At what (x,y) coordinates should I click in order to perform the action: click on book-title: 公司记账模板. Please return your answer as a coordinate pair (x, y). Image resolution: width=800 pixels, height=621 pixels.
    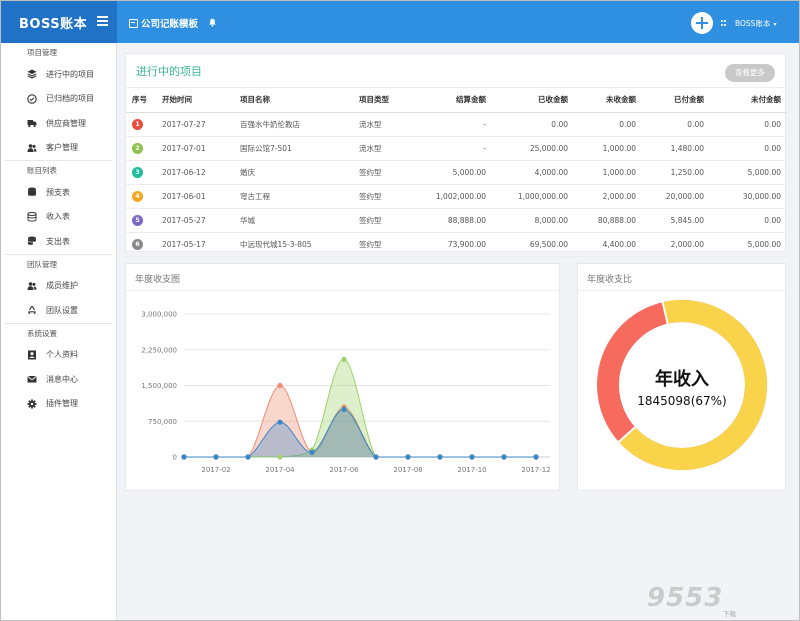
    Looking at the image, I should click on (170, 24).